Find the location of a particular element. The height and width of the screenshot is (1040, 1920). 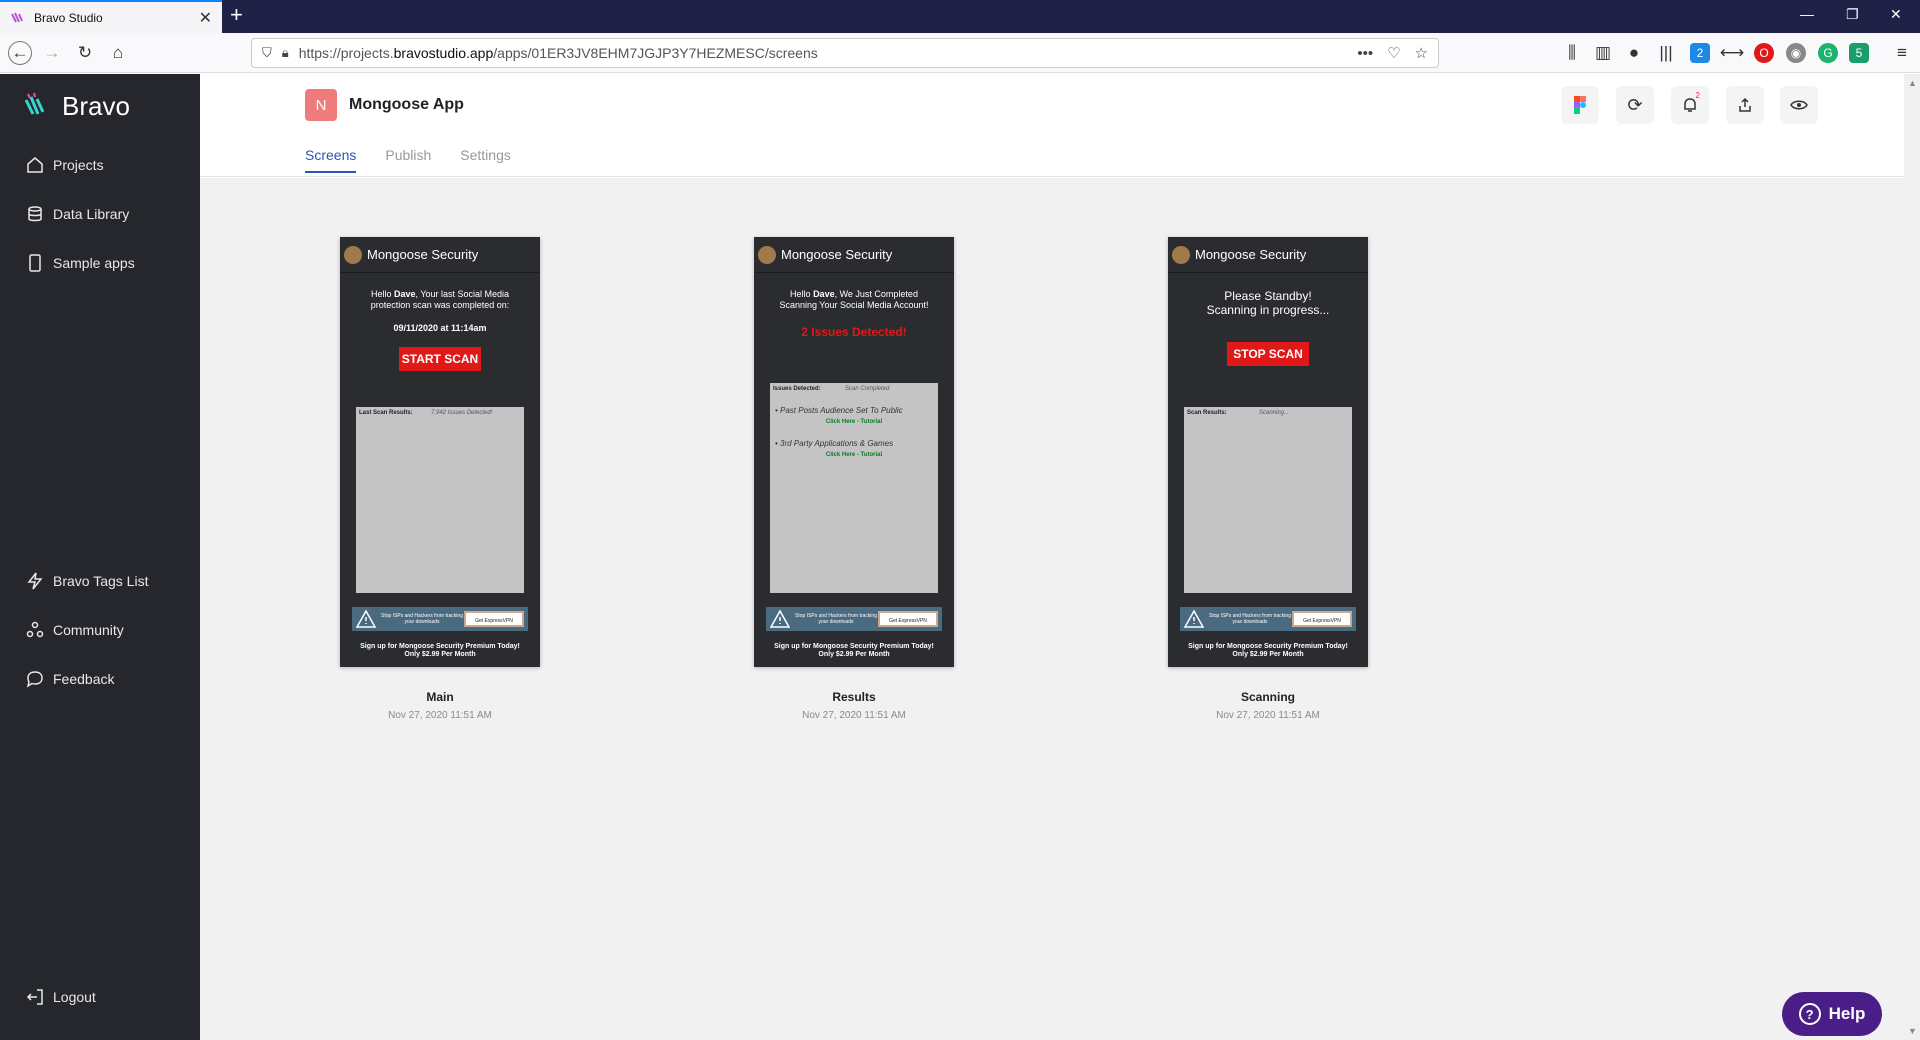

screen-name: Main is located at coordinates (440, 697).